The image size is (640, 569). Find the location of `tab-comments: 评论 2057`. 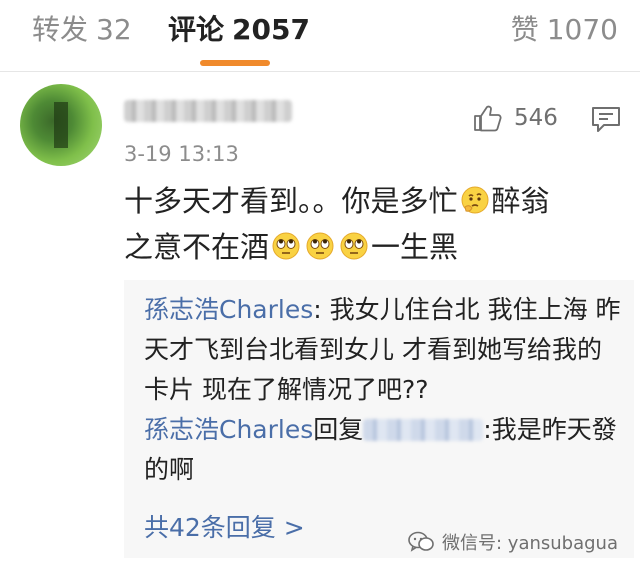

tab-comments: 评论 2057 is located at coordinates (239, 30).